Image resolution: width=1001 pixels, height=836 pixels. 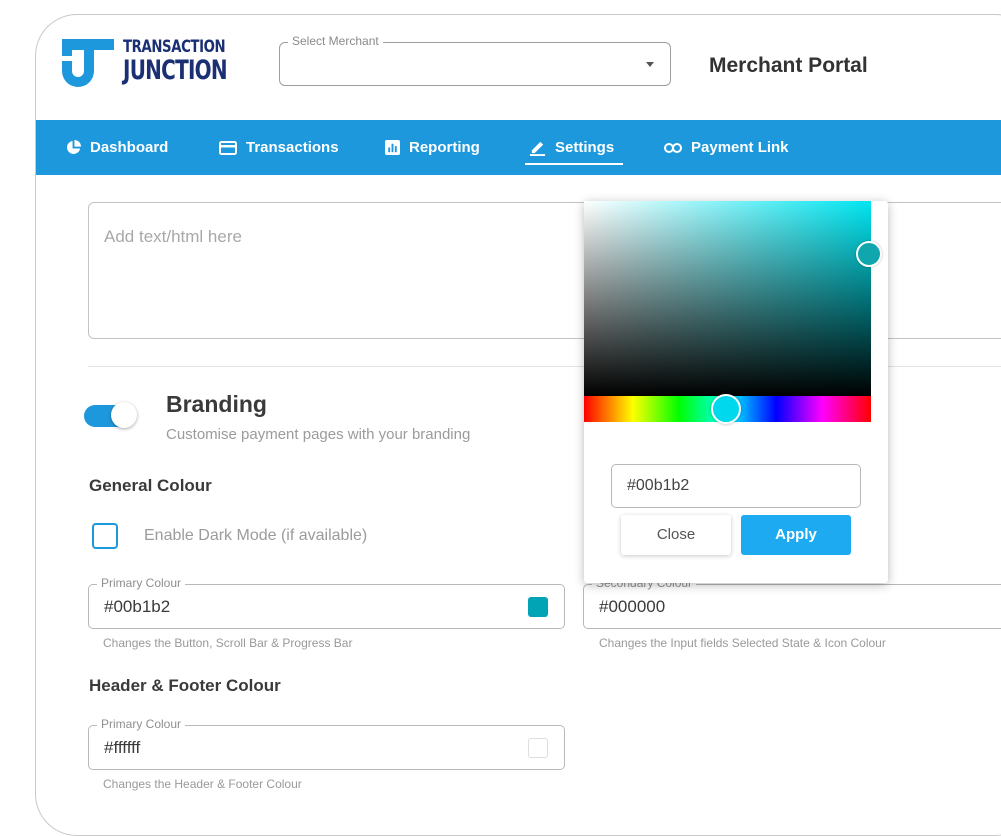 What do you see at coordinates (256, 535) in the screenshot?
I see `dark-mode-label: Enable Dark Mode (if available)` at bounding box center [256, 535].